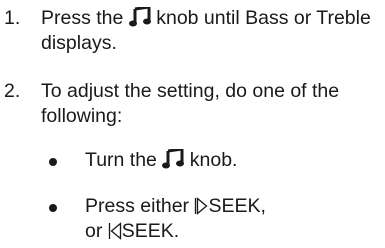 Image resolution: width=385 pixels, height=248 pixels. What do you see at coordinates (12, 18) in the screenshot?
I see `step-number: 1.` at bounding box center [12, 18].